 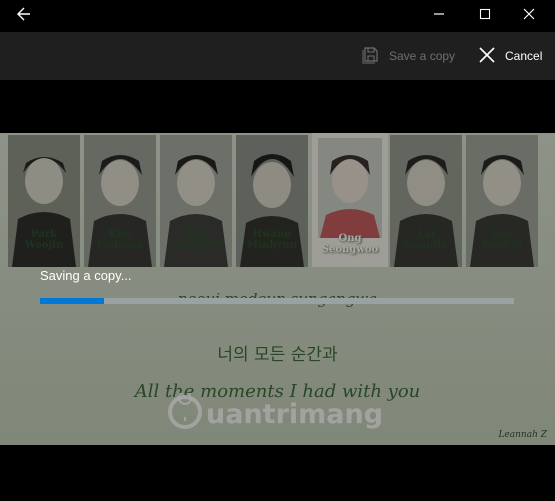 What do you see at coordinates (277, 56) in the screenshot?
I see `toolbar: Save a copy Cancel` at bounding box center [277, 56].